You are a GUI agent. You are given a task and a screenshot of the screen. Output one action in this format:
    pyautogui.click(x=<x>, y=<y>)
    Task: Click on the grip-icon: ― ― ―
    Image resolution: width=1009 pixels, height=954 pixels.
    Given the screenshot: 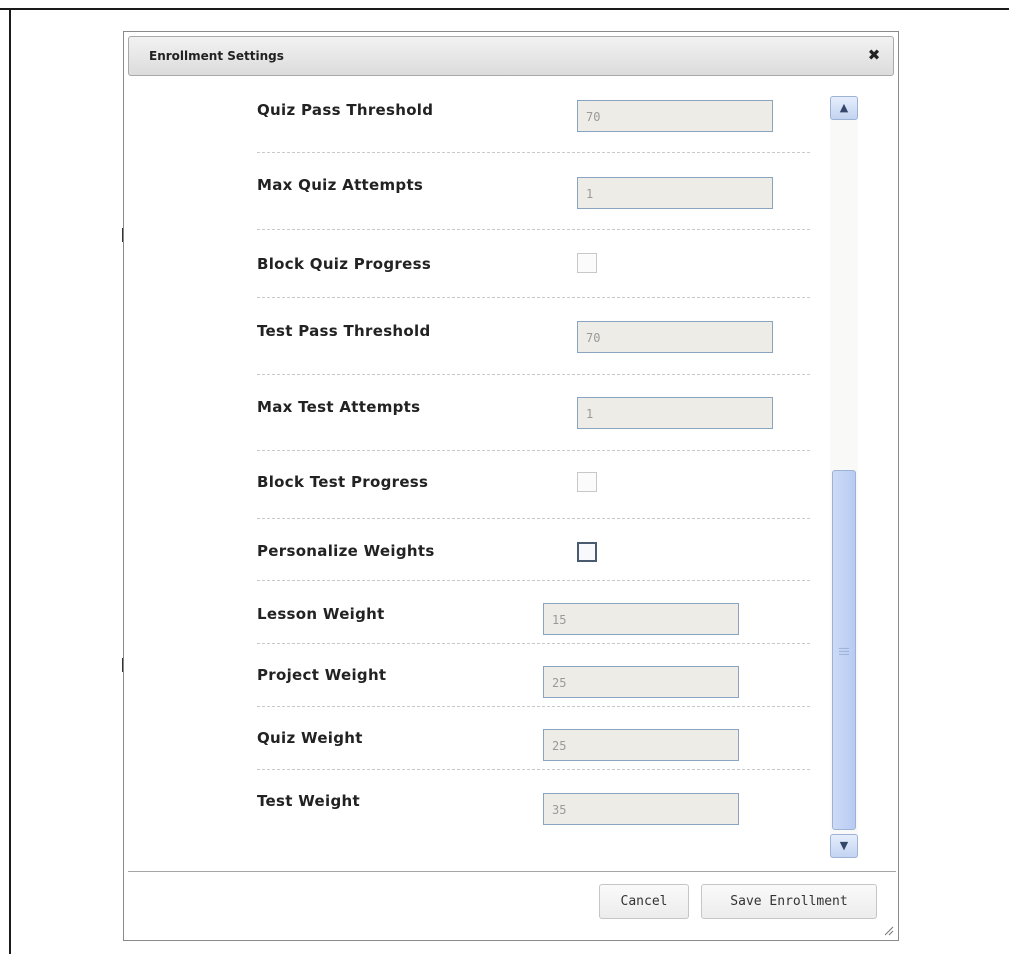 What is the action you would take?
    pyautogui.click(x=844, y=651)
    